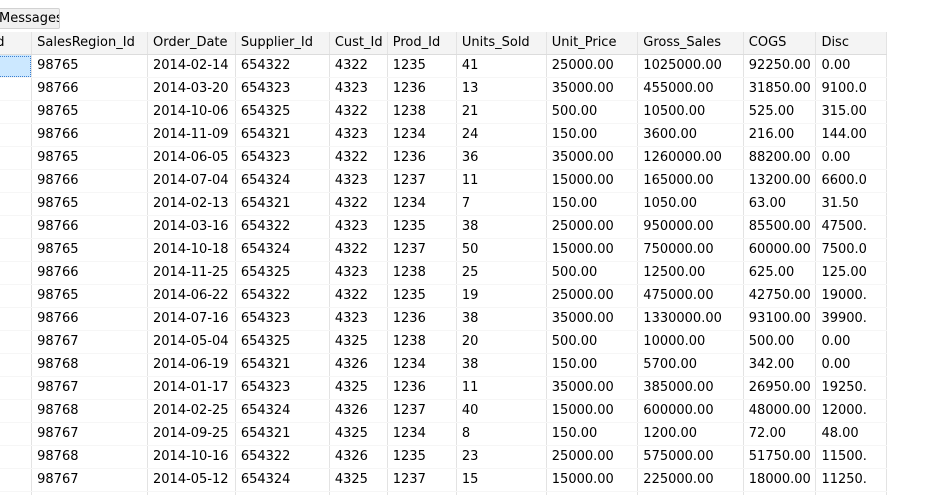  I want to click on grid-cell: 2014-06-05, so click(191, 158).